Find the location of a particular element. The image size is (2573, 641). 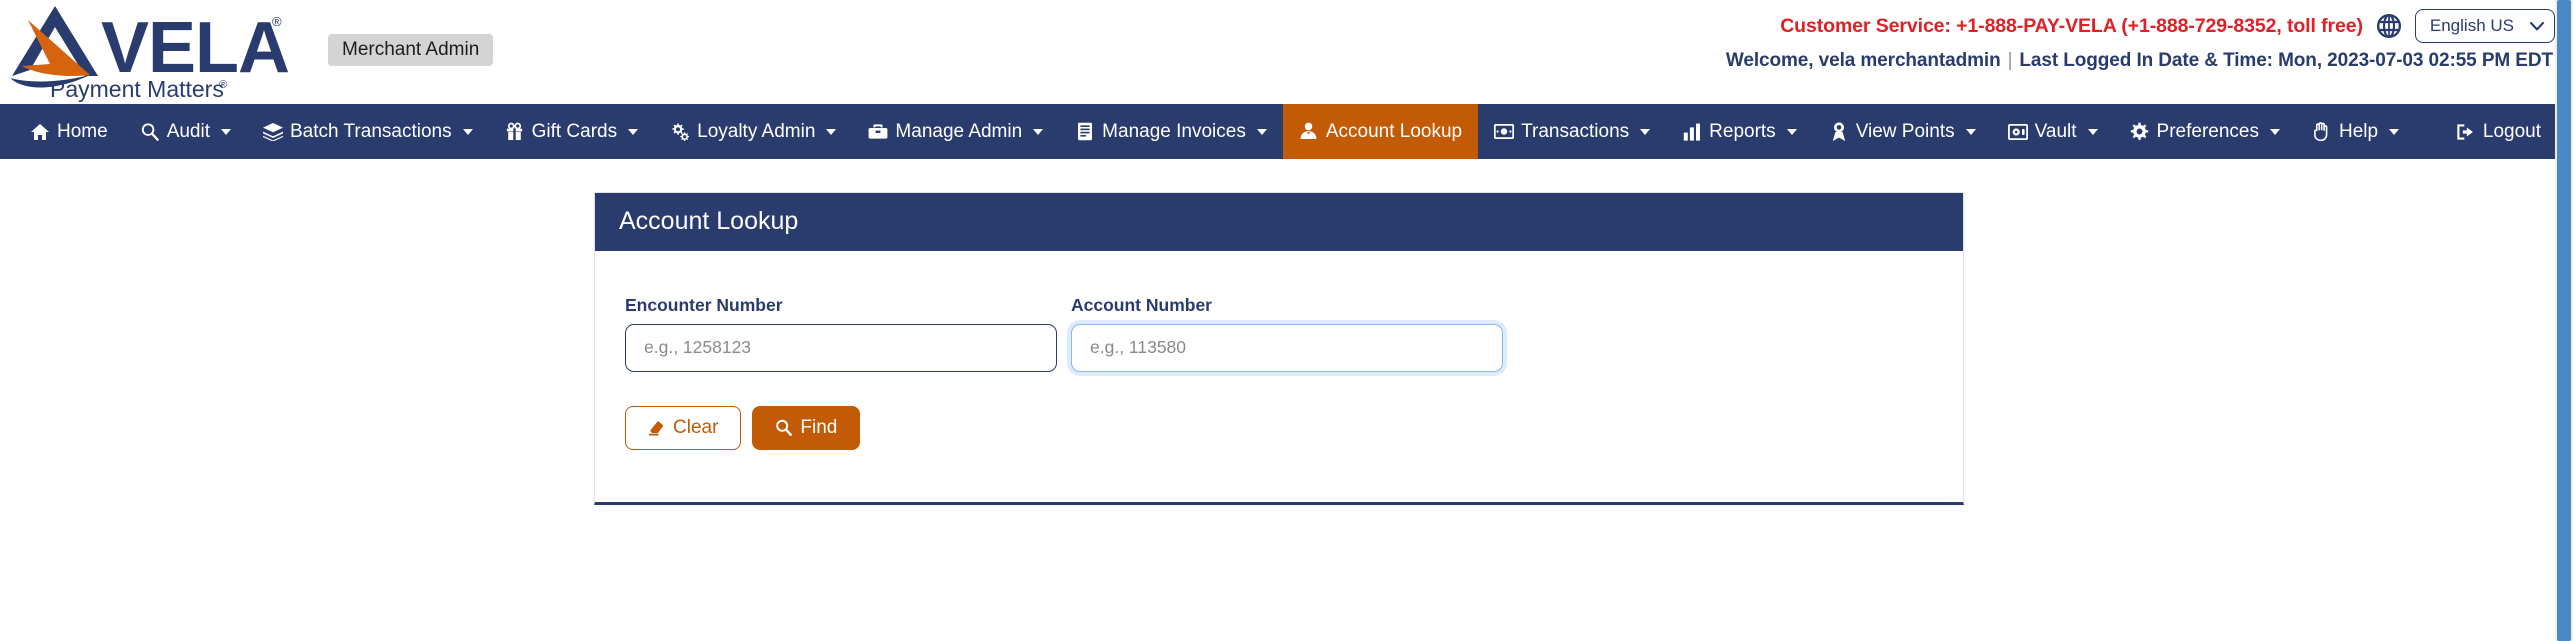

logout-button: Logout is located at coordinates (2497, 131).